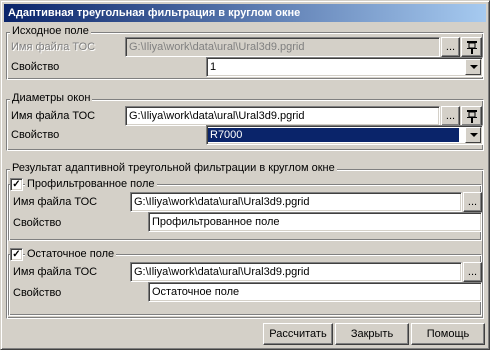  What do you see at coordinates (91, 184) in the screenshot?
I see `filtered-checkbox-label: Профильтрованное поле` at bounding box center [91, 184].